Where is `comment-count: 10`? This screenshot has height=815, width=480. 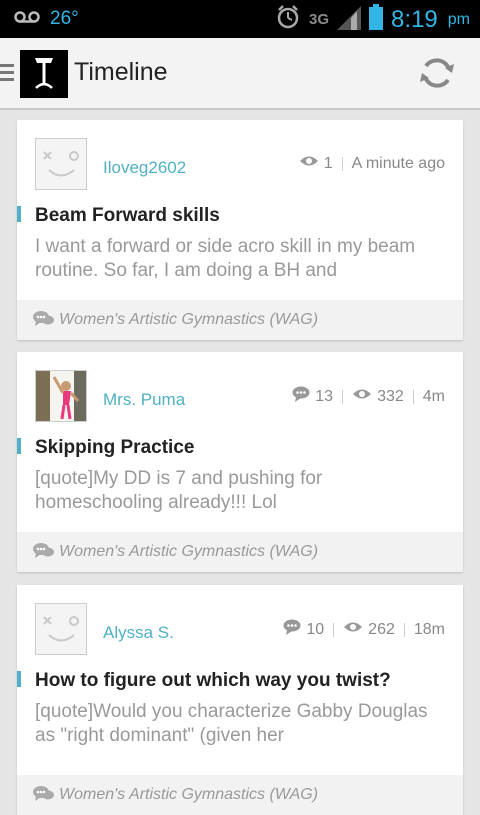 comment-count: 10 is located at coordinates (315, 629).